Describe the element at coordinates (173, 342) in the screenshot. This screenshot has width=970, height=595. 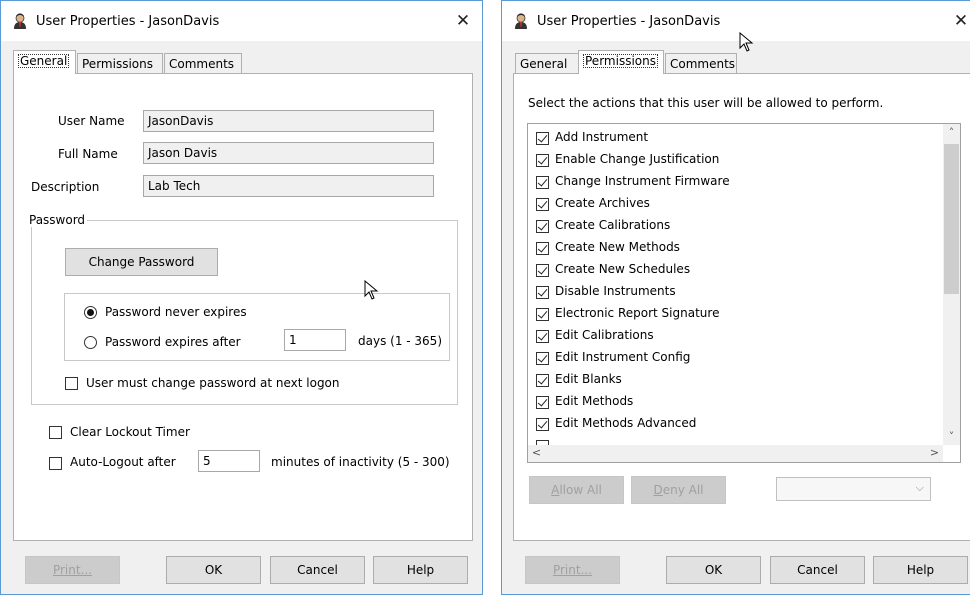
I see `expires-after-label: Password expires after` at that location.